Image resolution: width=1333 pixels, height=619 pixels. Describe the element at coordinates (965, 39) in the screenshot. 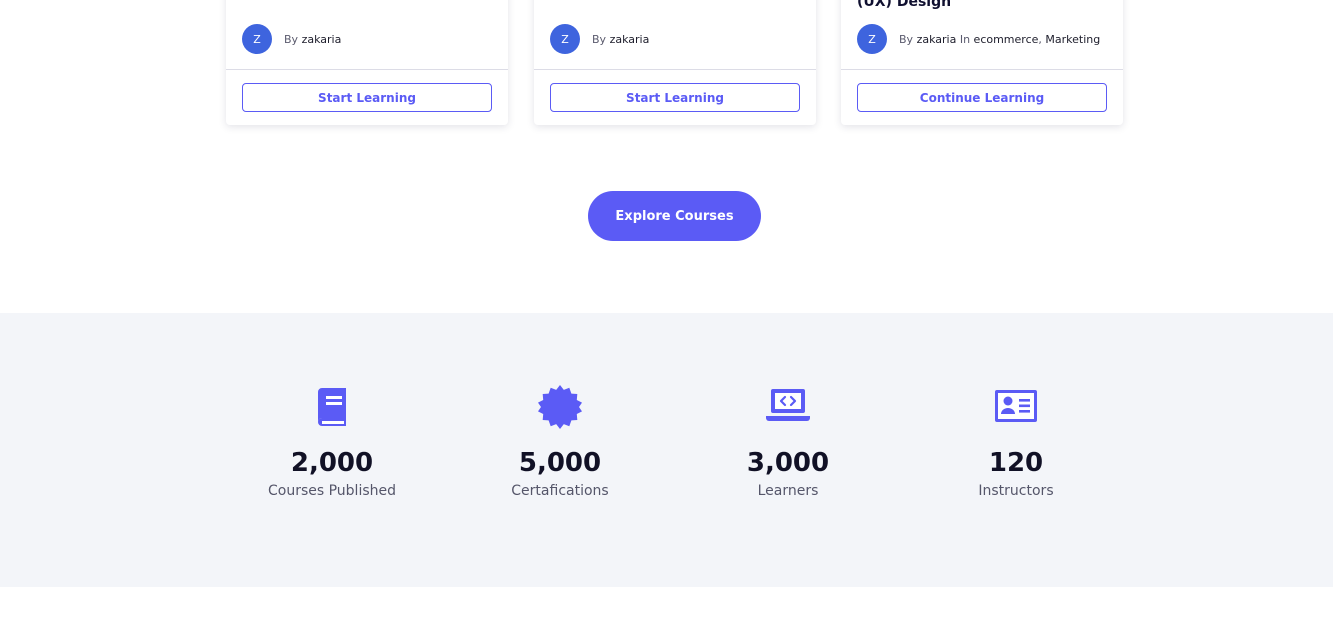

I see `in-label: In` at that location.